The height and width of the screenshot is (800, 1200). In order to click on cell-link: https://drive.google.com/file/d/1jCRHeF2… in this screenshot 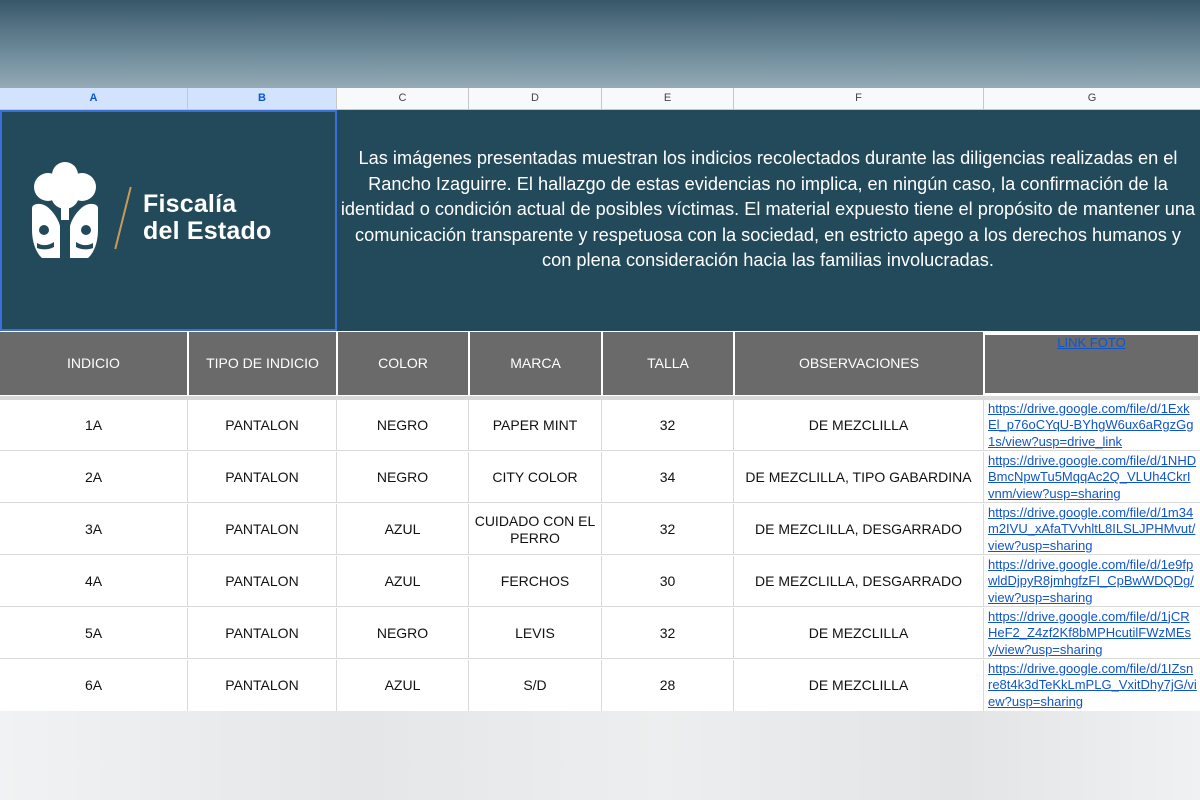, I will do `click(1092, 633)`.